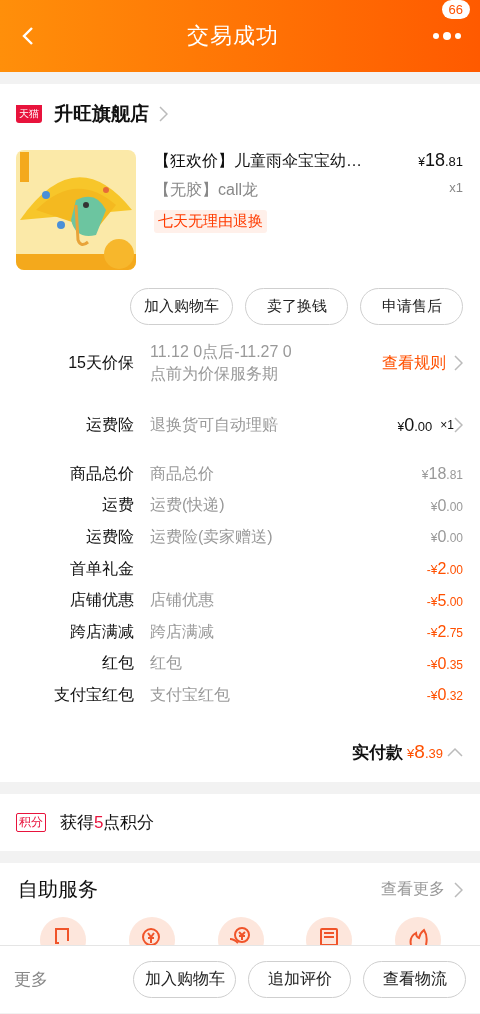  I want to click on message-badge: 66, so click(455, 9).